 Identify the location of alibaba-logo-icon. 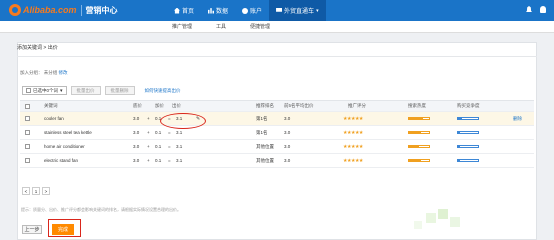
(15, 10).